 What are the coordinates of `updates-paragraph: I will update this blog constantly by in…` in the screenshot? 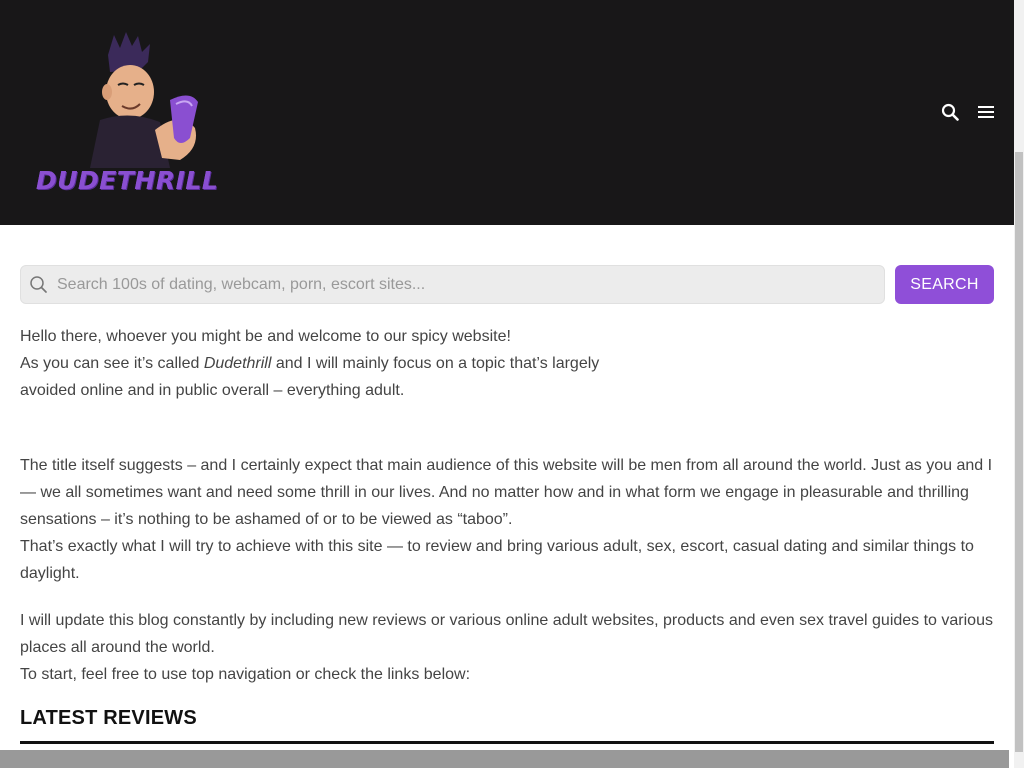 It's located at (510, 647).